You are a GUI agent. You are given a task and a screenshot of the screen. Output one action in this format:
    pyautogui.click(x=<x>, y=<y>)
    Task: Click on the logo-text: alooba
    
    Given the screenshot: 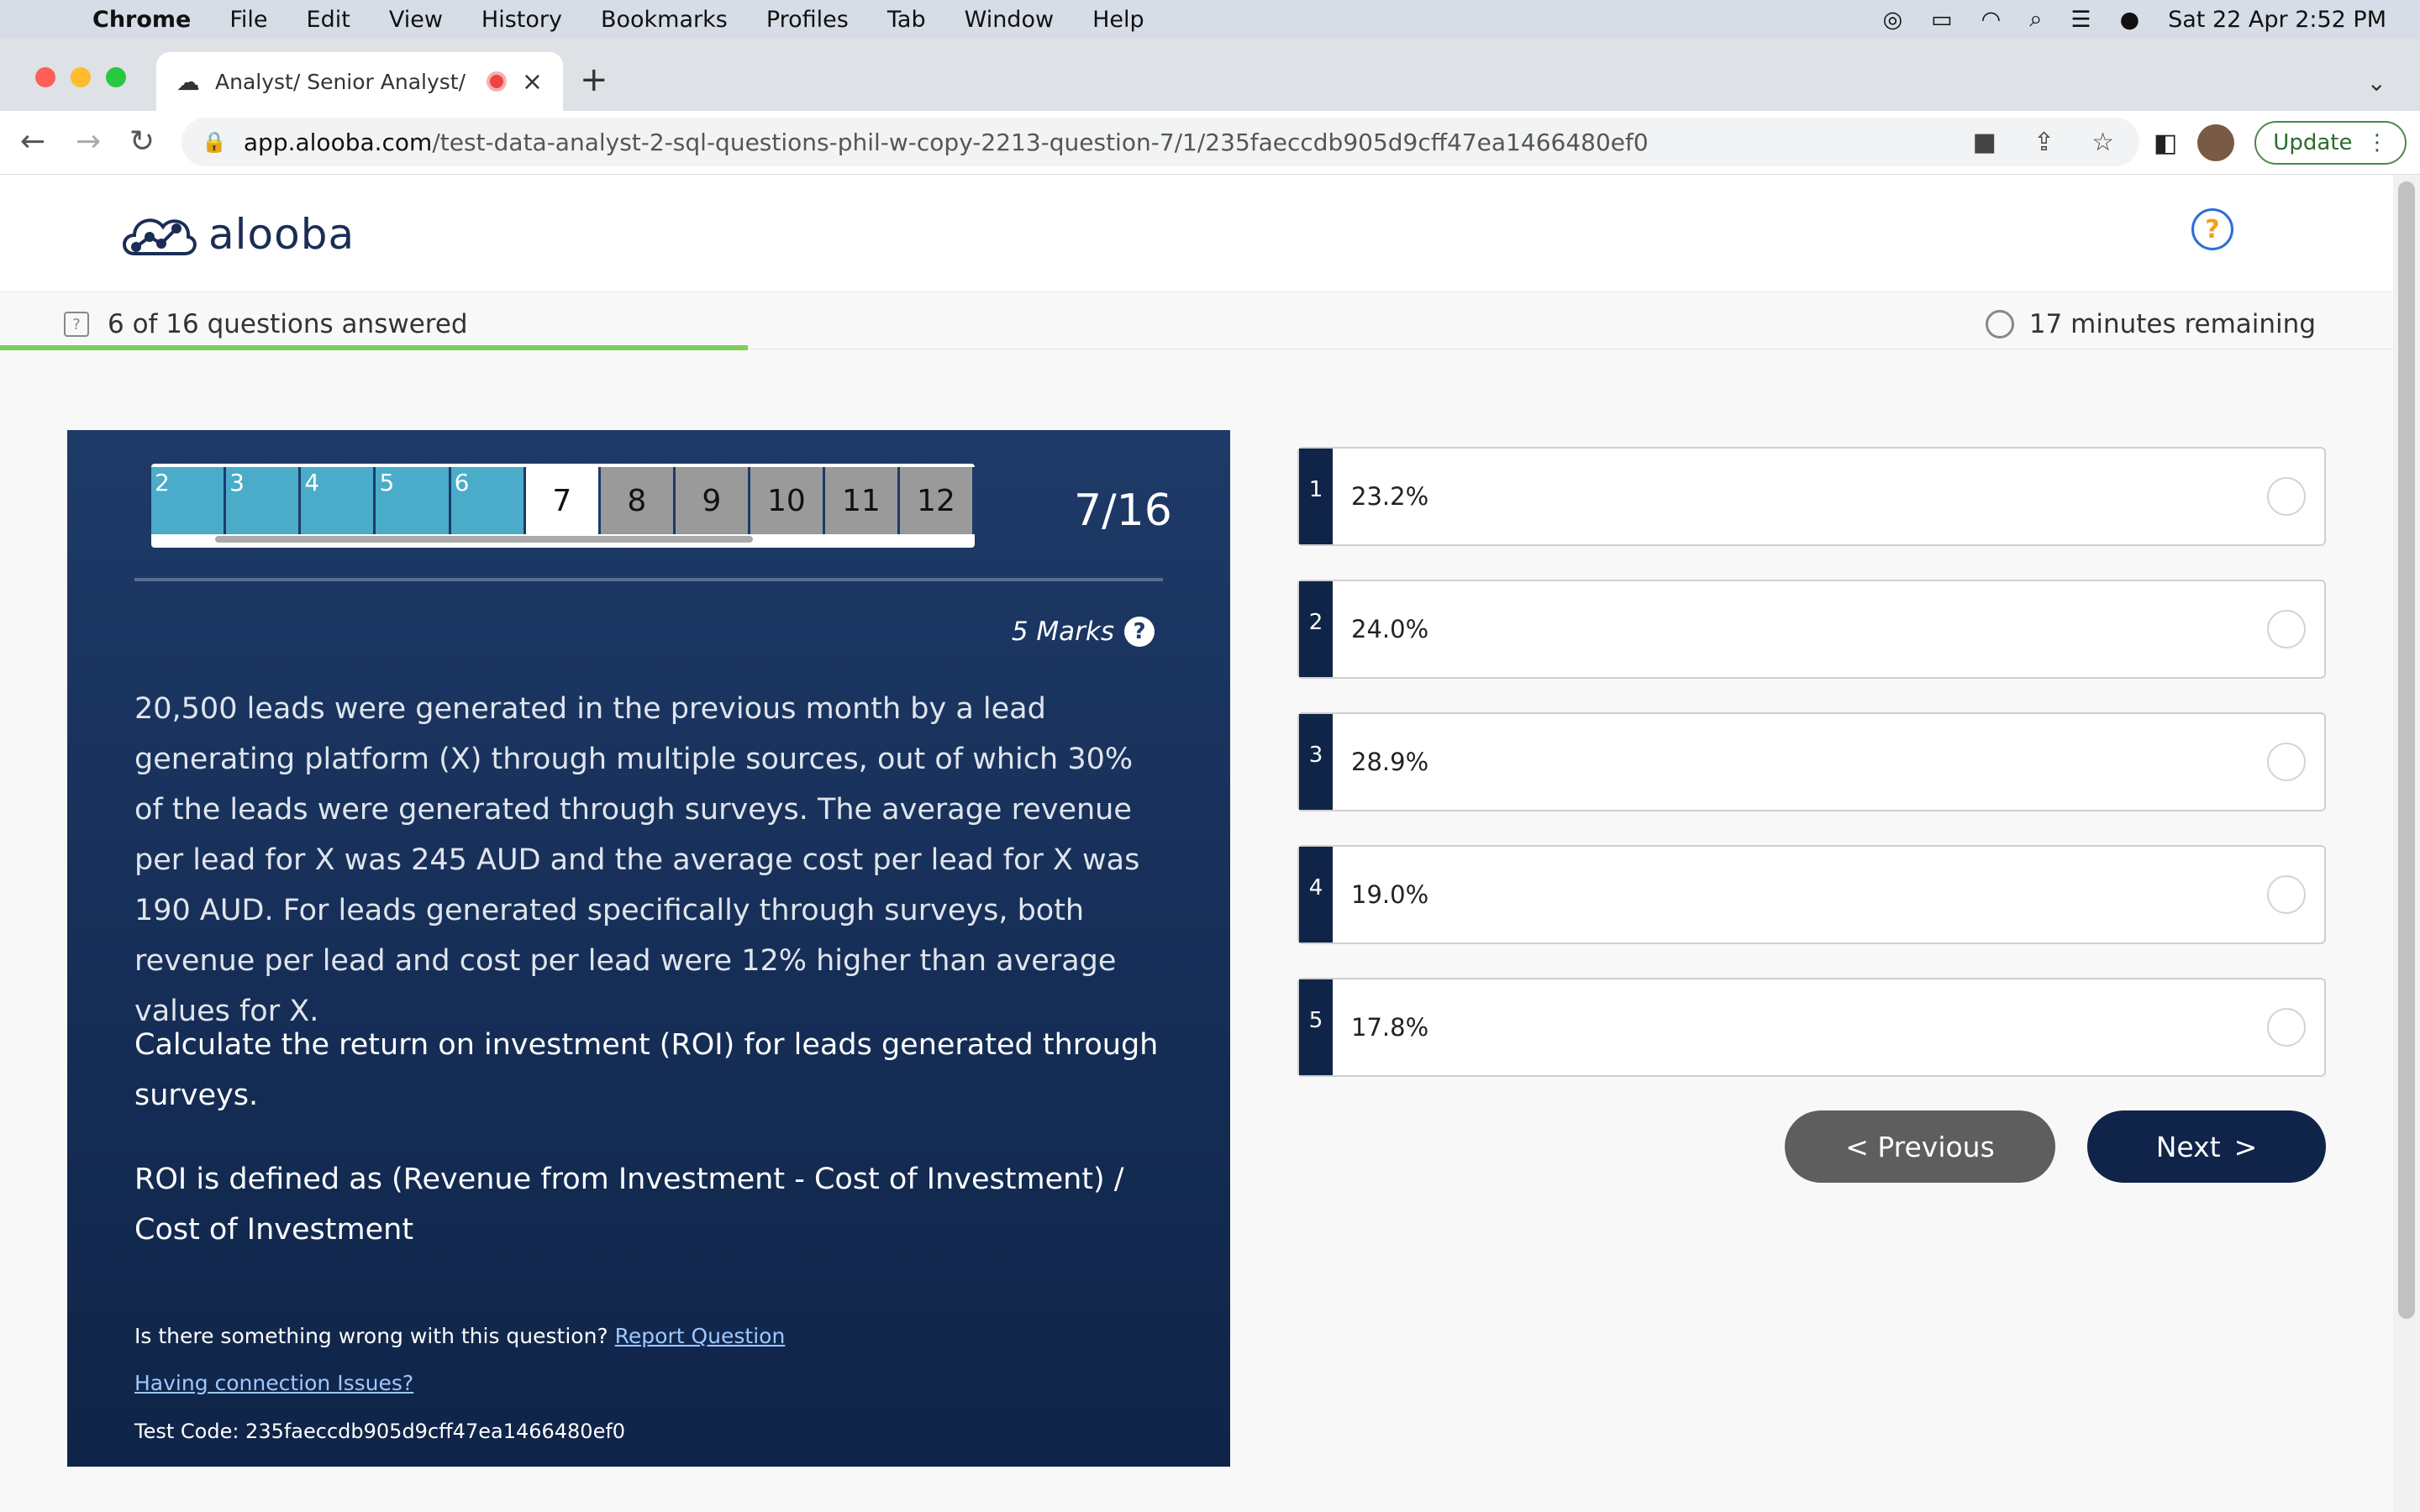 What is the action you would take?
    pyautogui.click(x=281, y=234)
    